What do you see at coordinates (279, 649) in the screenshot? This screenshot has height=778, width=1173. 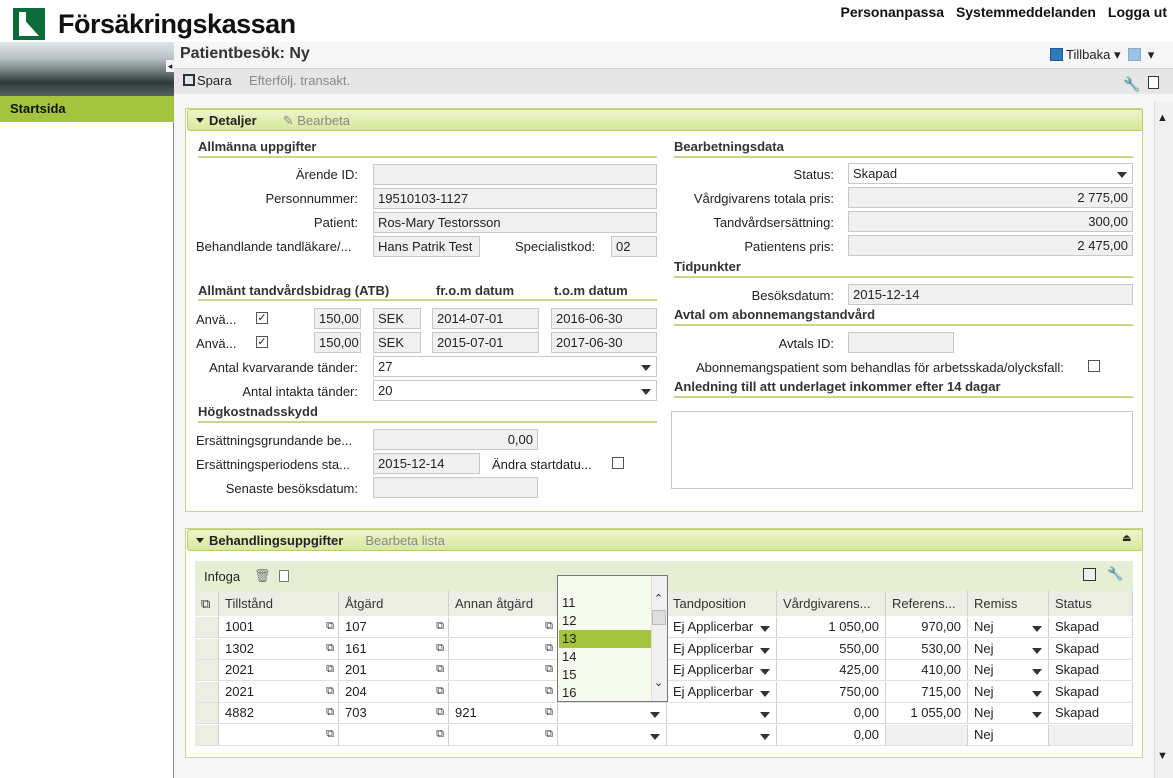 I see `cell-tillstand: 1302 ⧉` at bounding box center [279, 649].